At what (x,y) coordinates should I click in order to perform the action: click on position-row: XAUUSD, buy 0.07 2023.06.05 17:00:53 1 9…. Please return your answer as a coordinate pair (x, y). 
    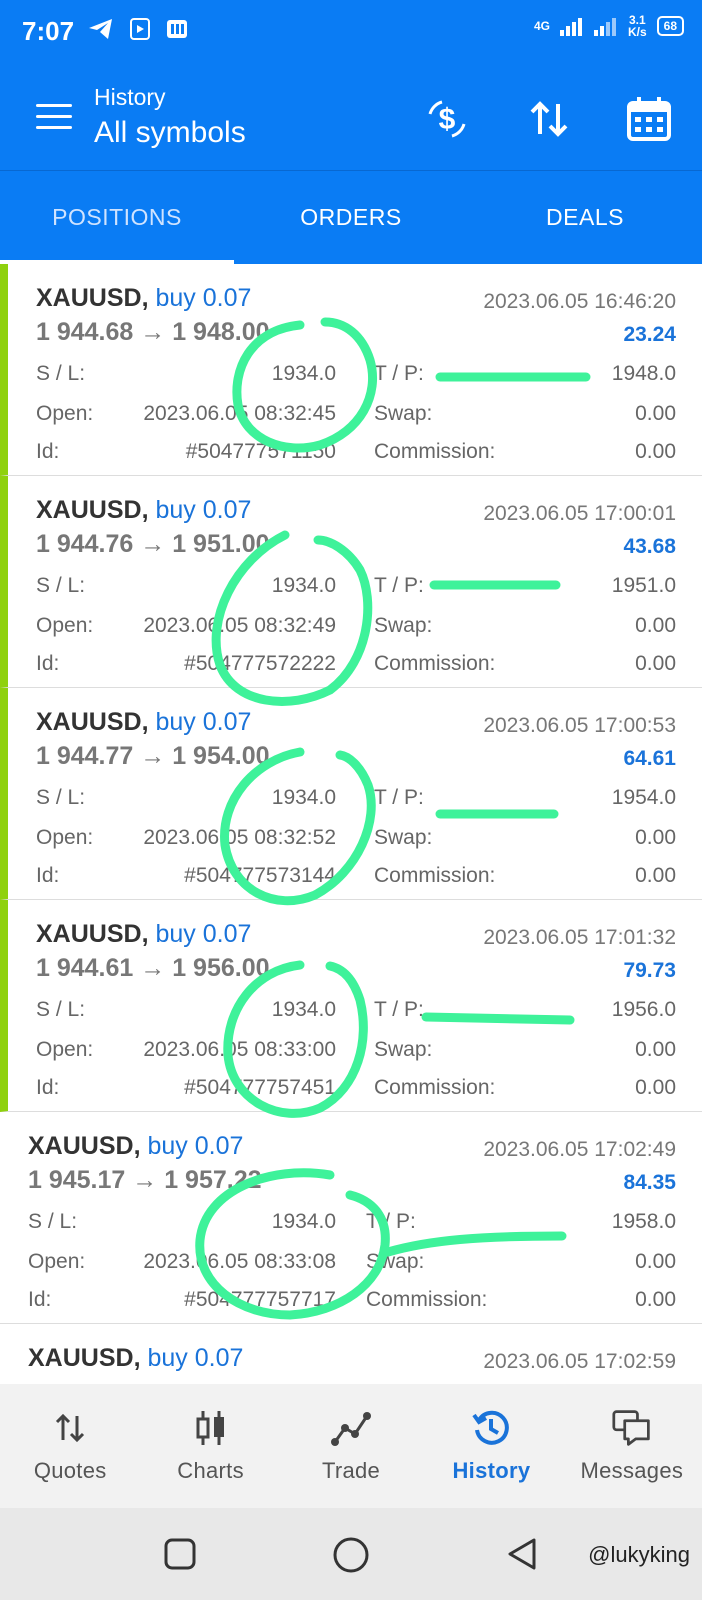
    Looking at the image, I should click on (351, 794).